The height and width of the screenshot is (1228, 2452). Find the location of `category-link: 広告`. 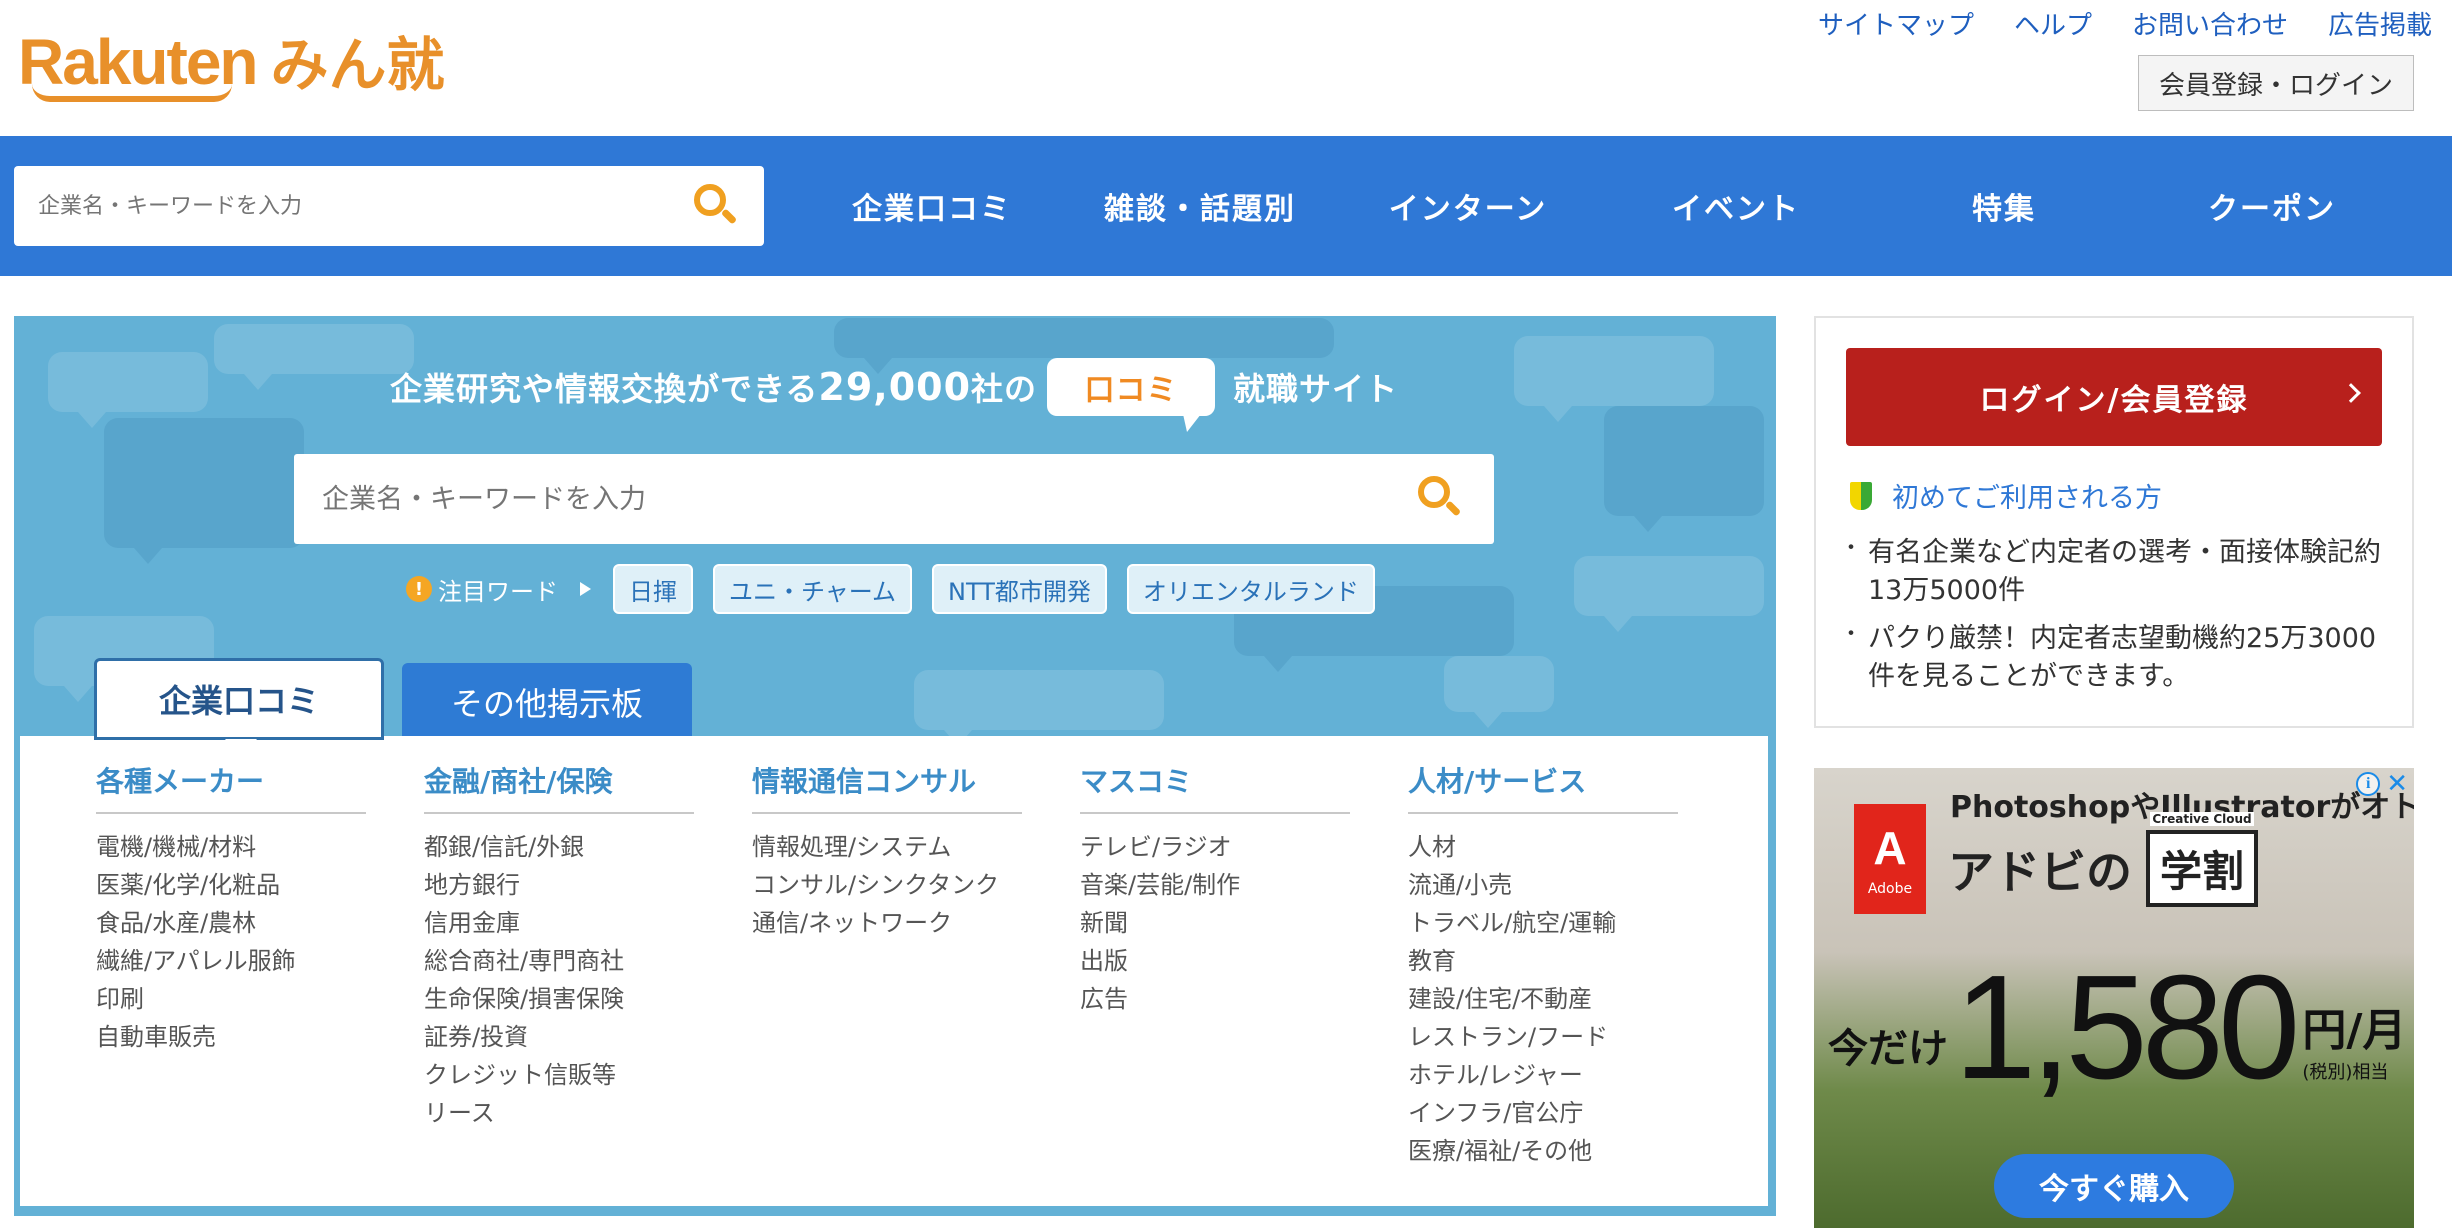

category-link: 広告 is located at coordinates (1215, 999).